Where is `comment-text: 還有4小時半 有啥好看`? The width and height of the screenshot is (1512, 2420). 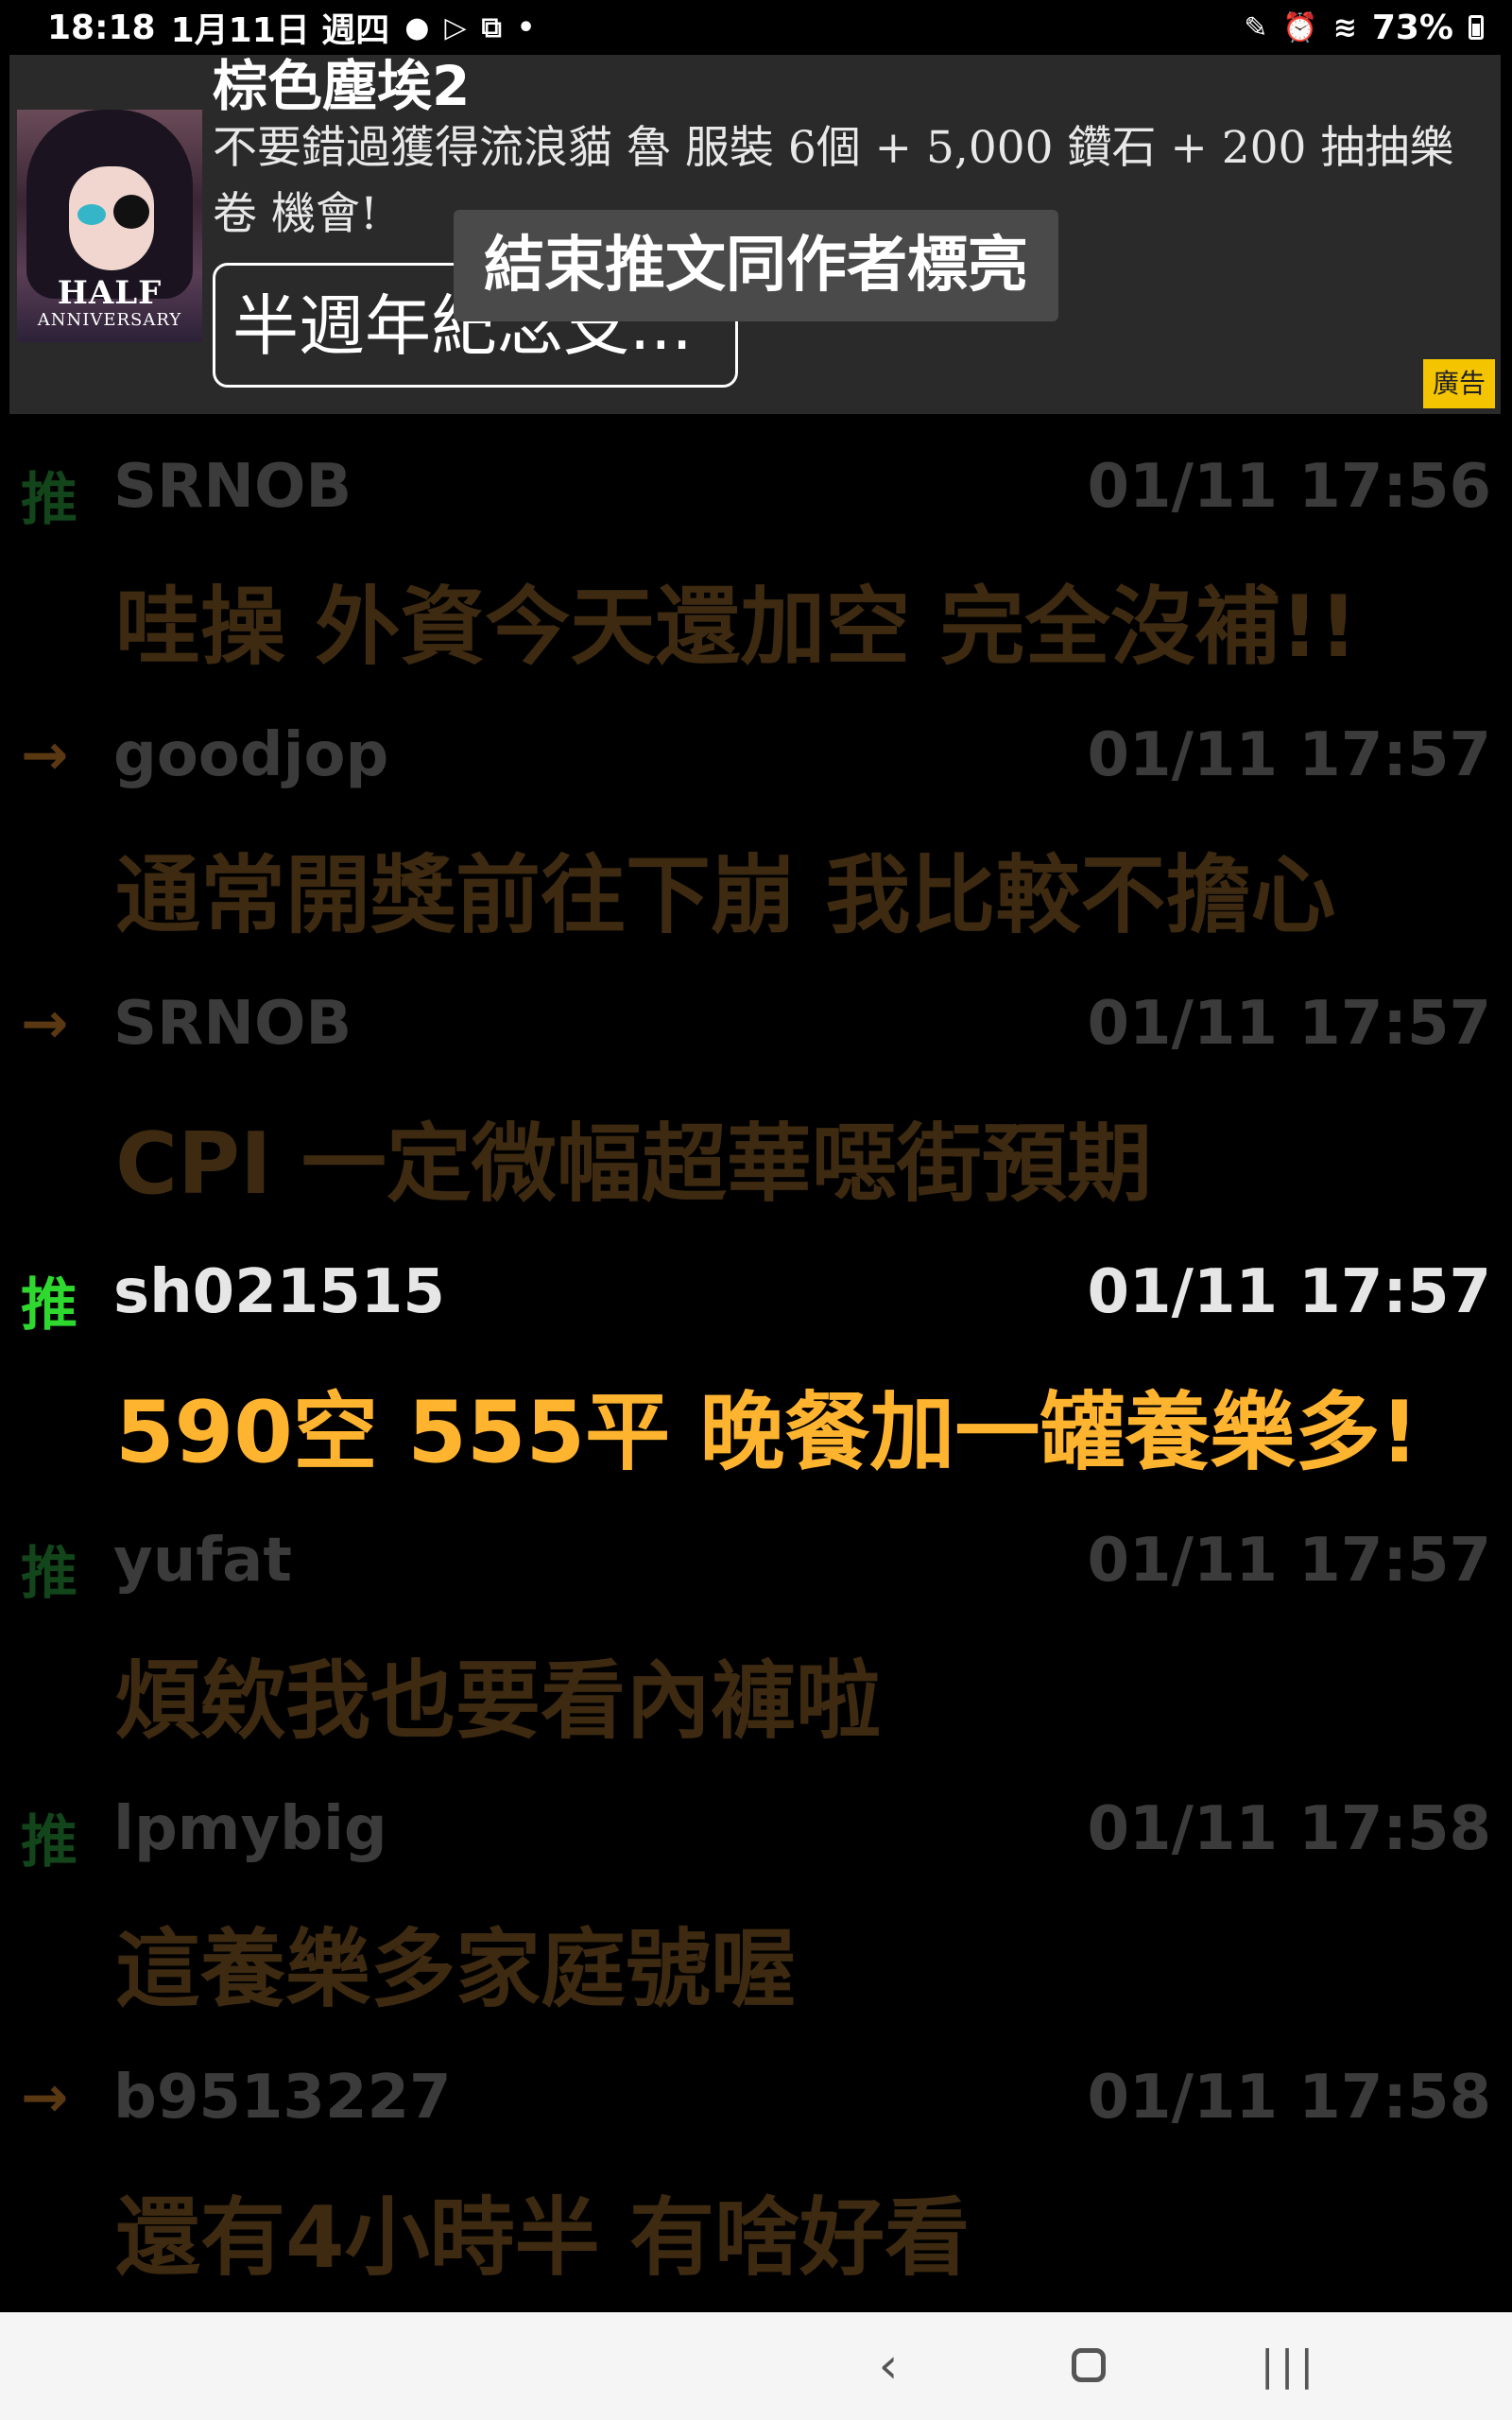 comment-text: 還有4小時半 有啥好看 is located at coordinates (542, 2238).